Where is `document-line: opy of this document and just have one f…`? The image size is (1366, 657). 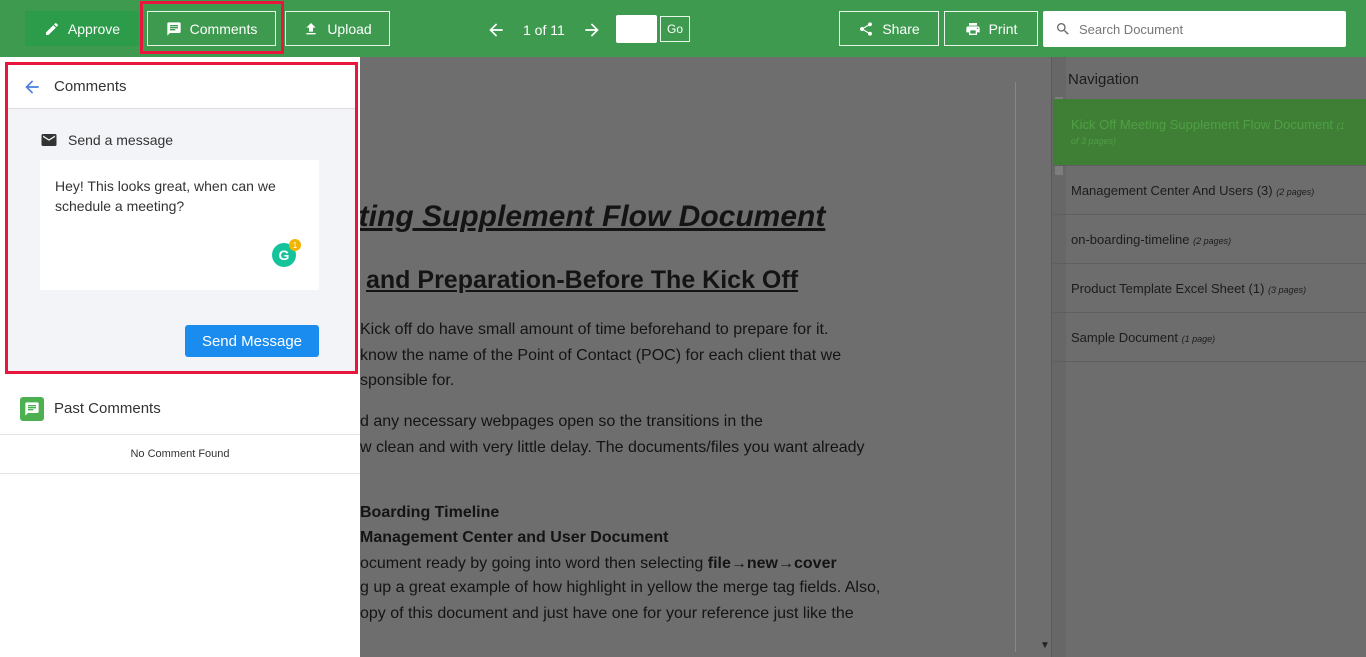 document-line: opy of this document and just have one f… is located at coordinates (607, 613).